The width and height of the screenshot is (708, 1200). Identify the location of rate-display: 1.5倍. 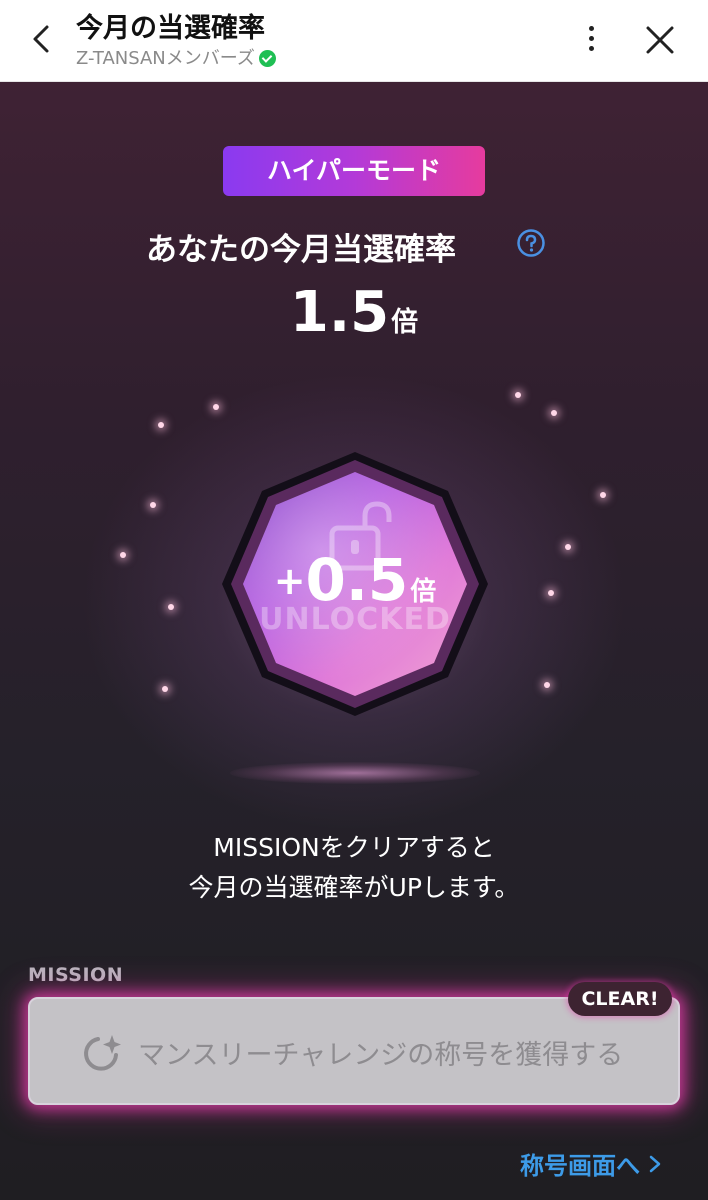
(354, 312).